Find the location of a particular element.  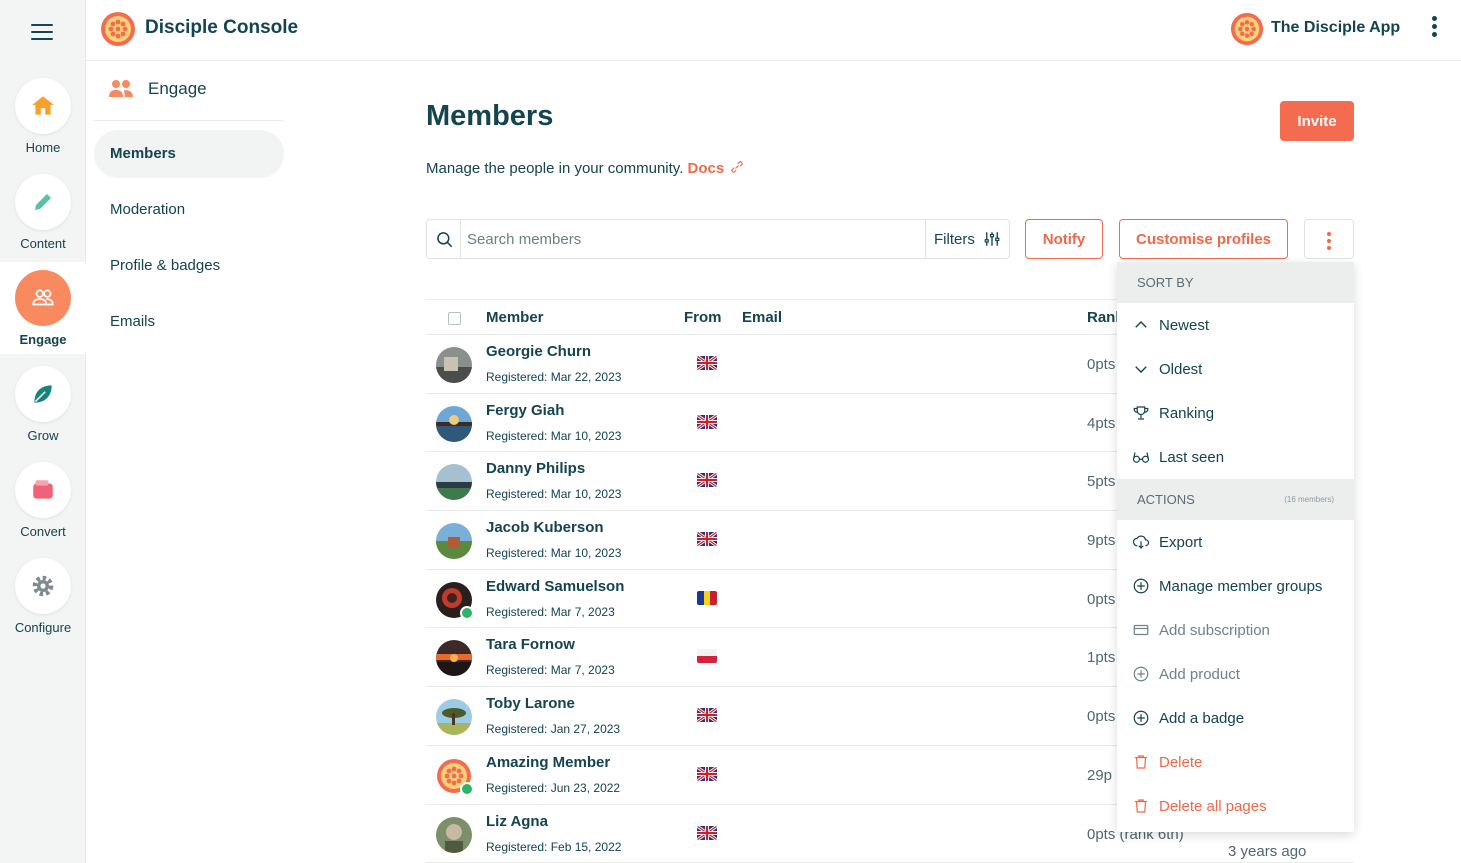

select-all-checkbox is located at coordinates (454, 318).